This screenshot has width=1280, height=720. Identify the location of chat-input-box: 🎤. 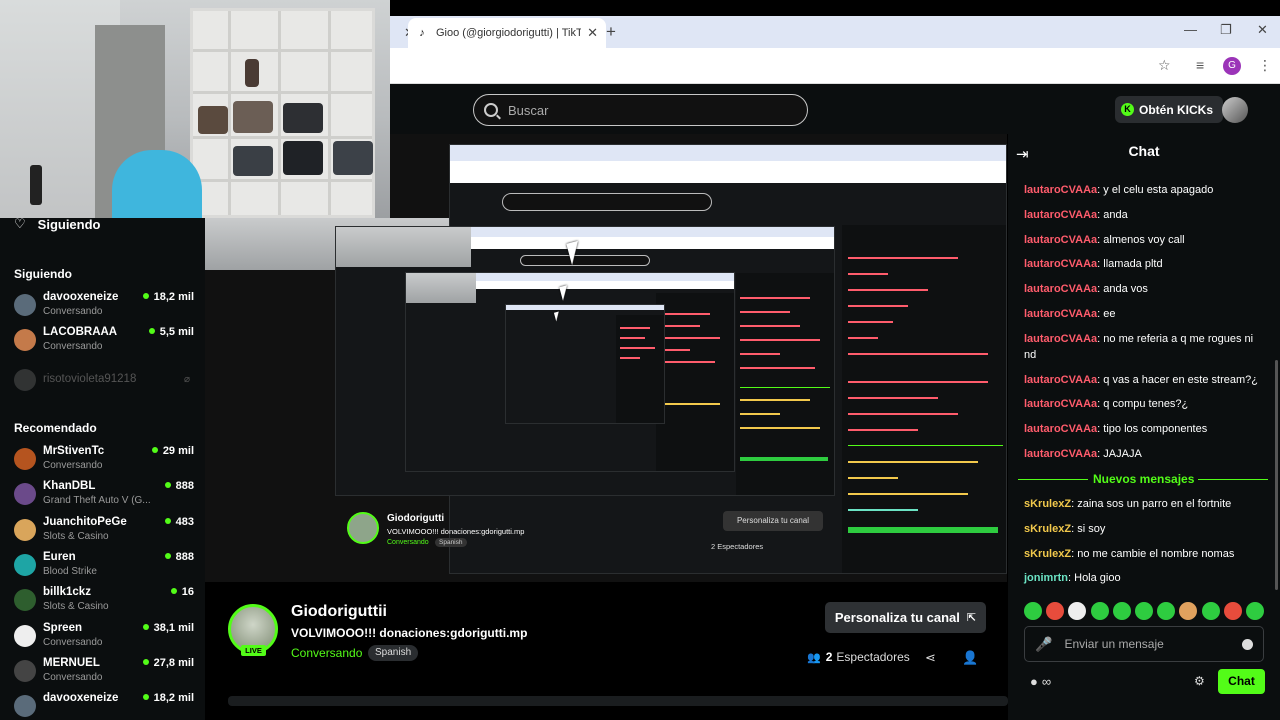
(1144, 644).